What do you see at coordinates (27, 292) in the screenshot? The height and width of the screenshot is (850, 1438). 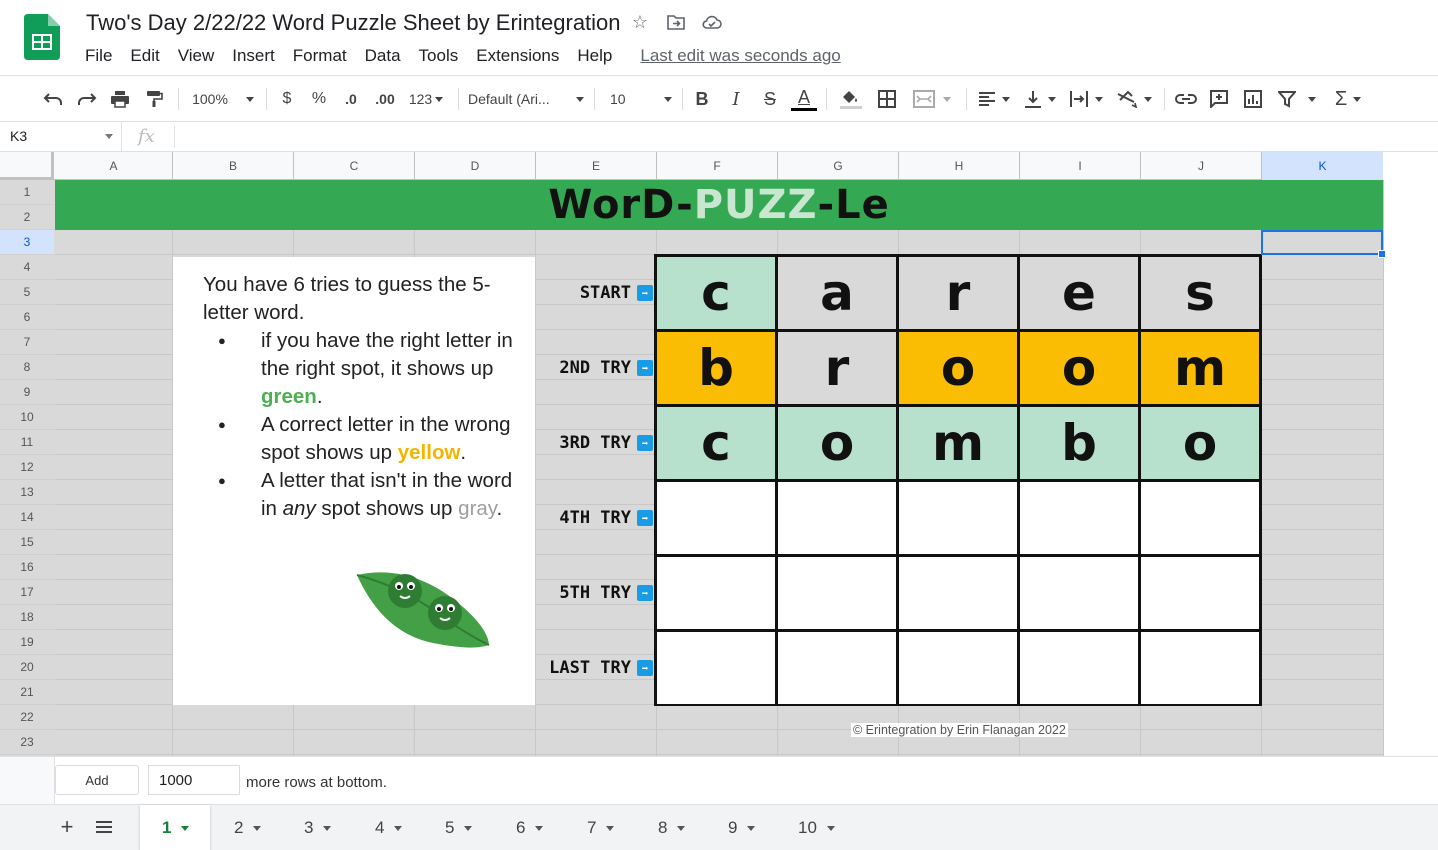 I see `row-header-5: 5` at bounding box center [27, 292].